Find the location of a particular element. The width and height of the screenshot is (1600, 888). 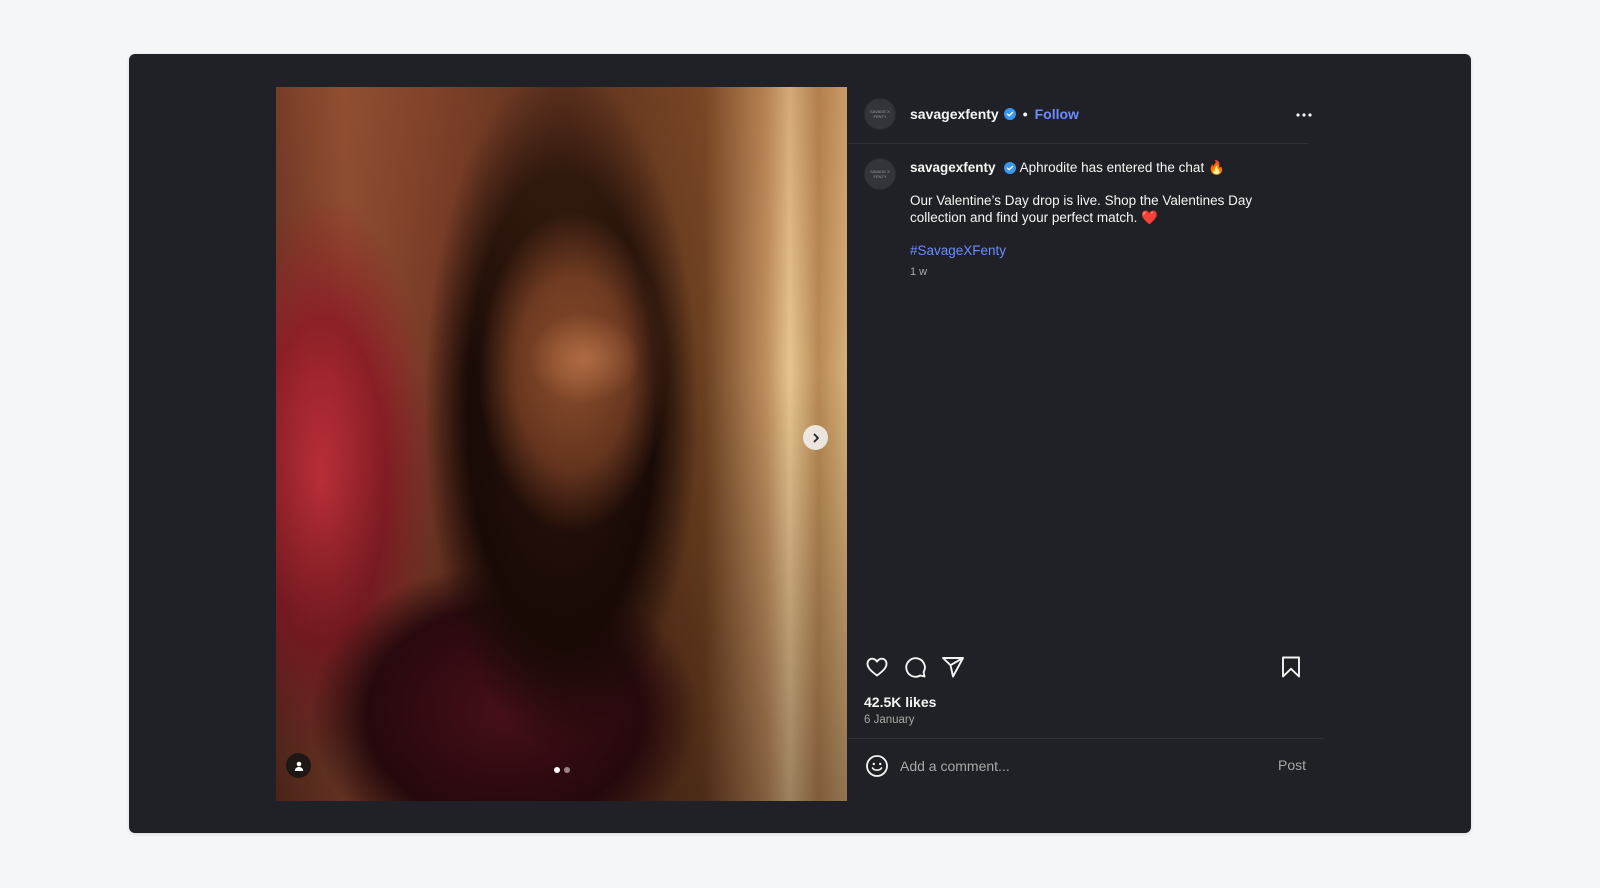

comment-icon is located at coordinates (915, 667).